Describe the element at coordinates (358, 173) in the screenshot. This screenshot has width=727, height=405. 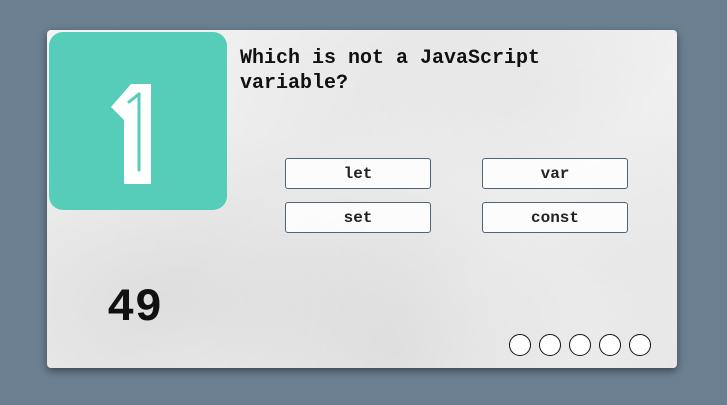
I see `answer-button-let: let` at that location.